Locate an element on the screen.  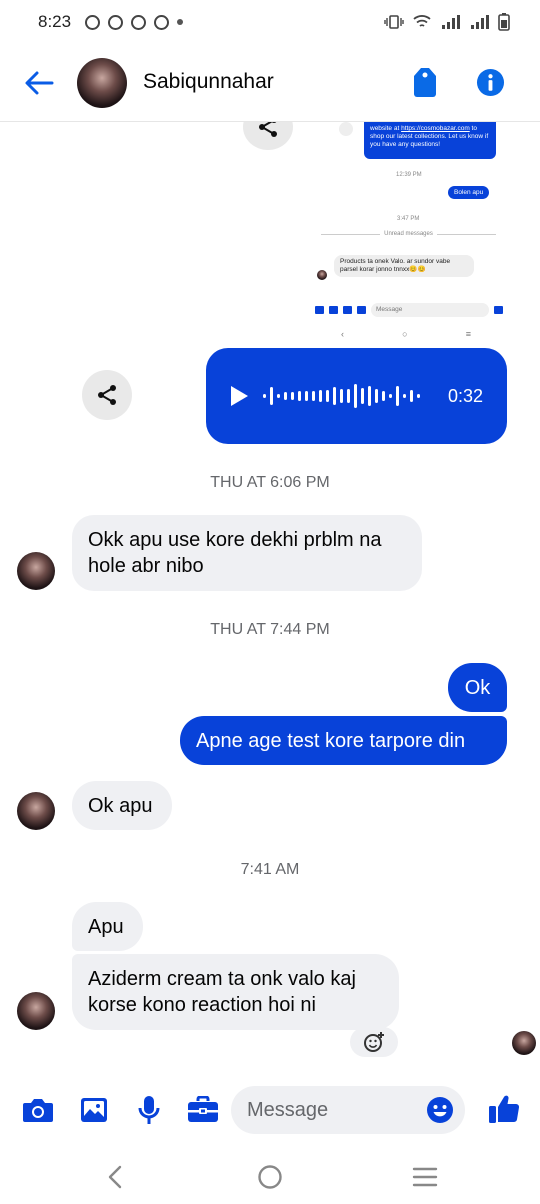
screenshot-nav: ‹ ○ ≡ is located at coordinates (406, 334).